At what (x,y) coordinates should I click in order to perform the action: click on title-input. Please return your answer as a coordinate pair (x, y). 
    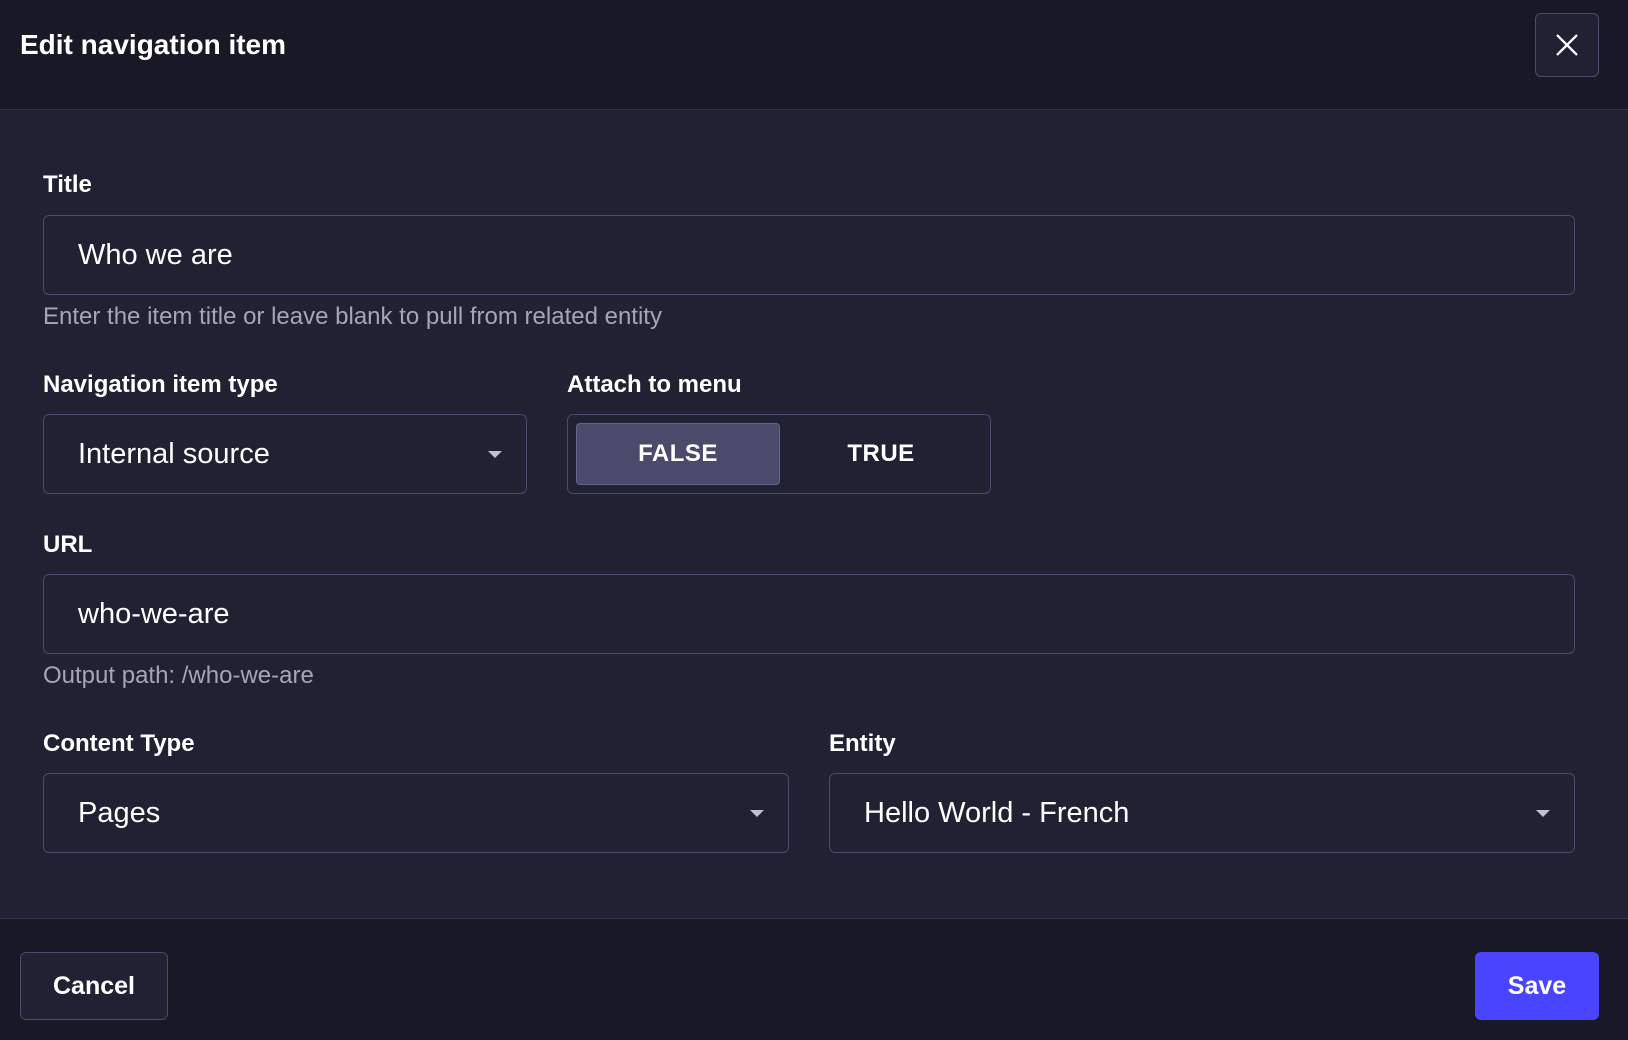
    Looking at the image, I should click on (826, 255).